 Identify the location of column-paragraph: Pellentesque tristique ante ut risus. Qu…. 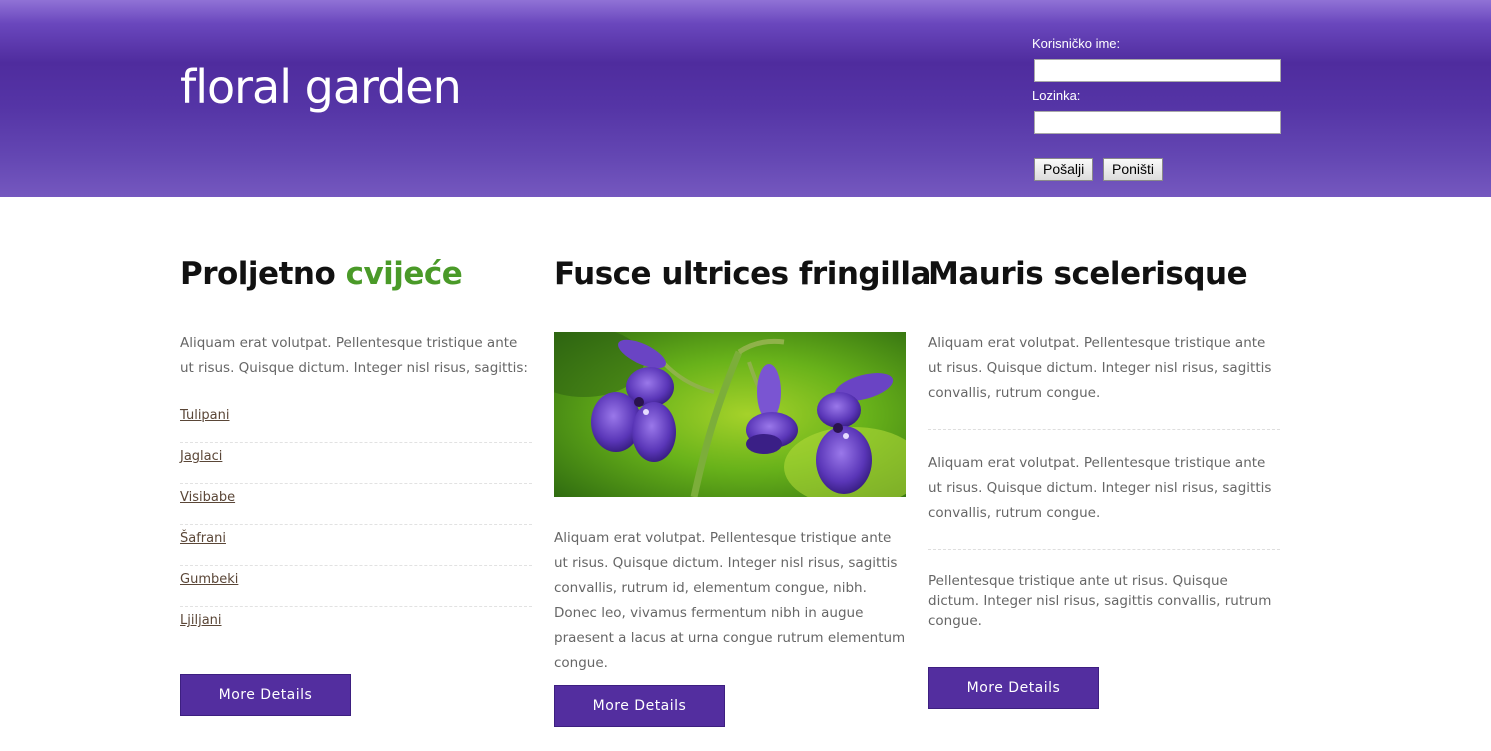
(1100, 601).